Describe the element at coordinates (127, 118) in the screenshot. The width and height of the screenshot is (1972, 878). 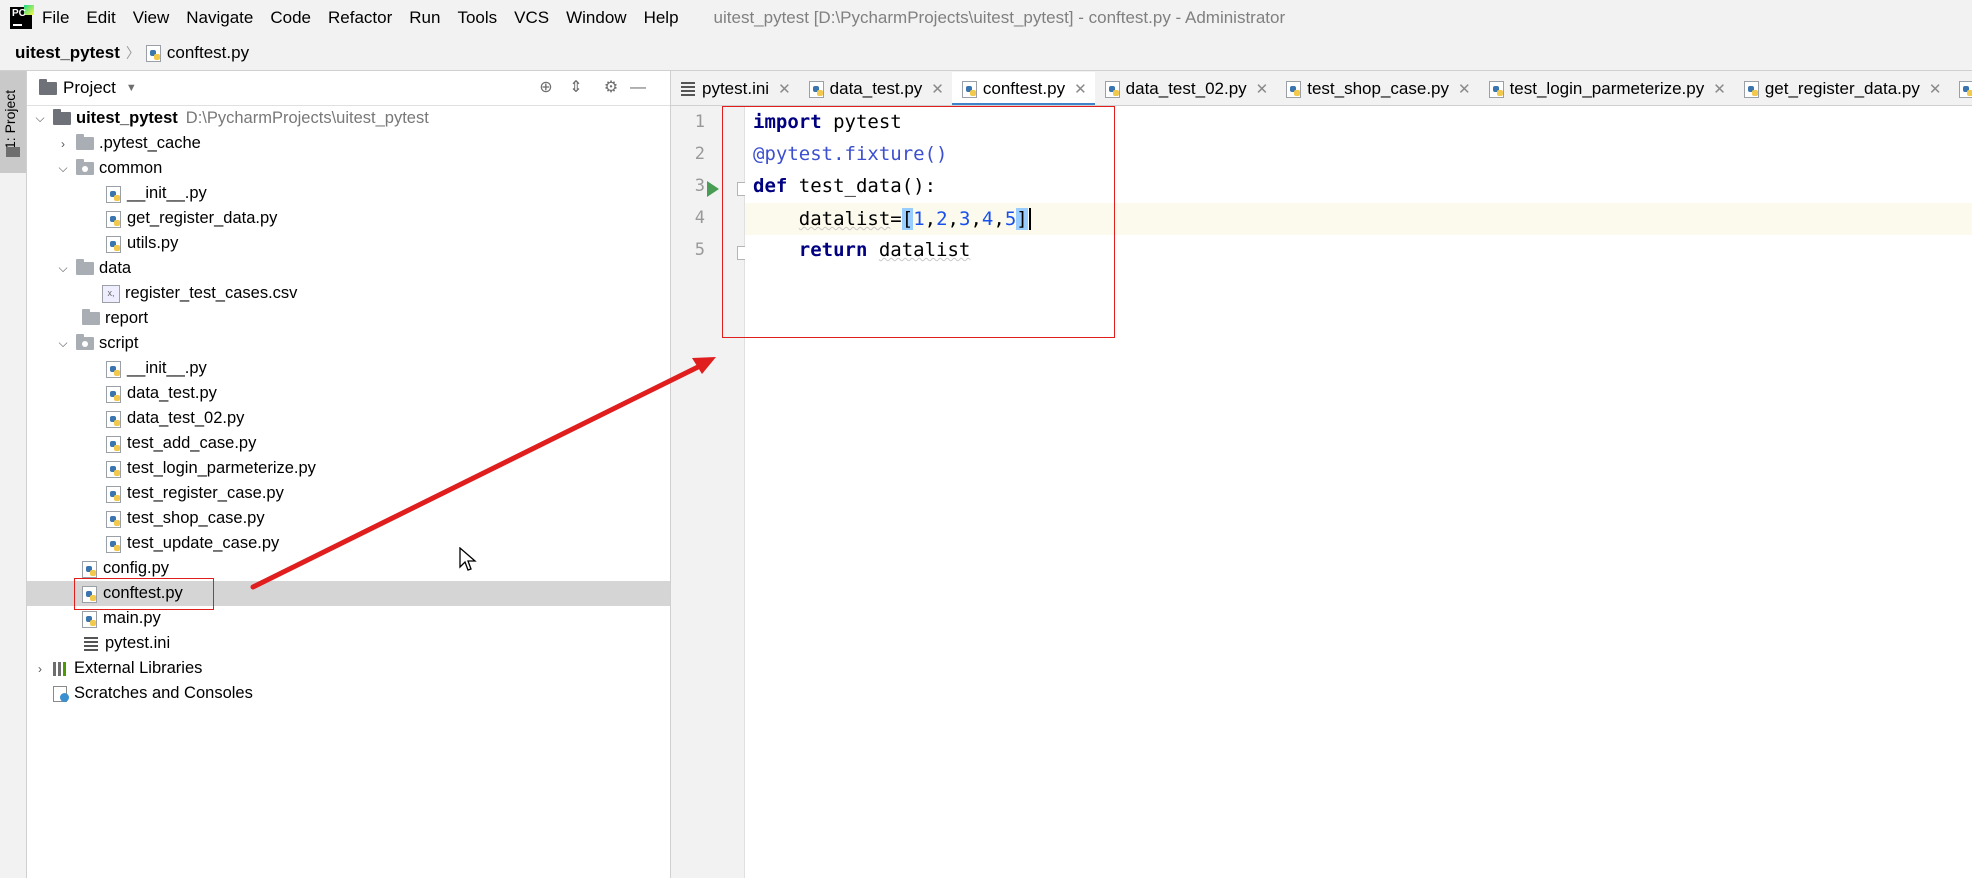
I see `tree-item-label: uitest_pytest` at that location.